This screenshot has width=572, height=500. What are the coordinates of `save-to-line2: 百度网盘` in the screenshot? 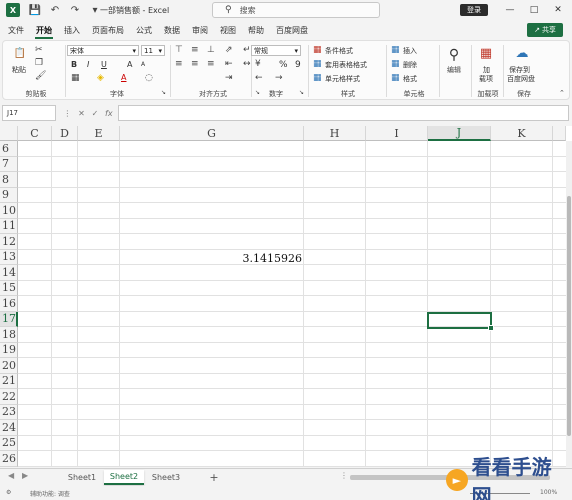 It's located at (521, 79).